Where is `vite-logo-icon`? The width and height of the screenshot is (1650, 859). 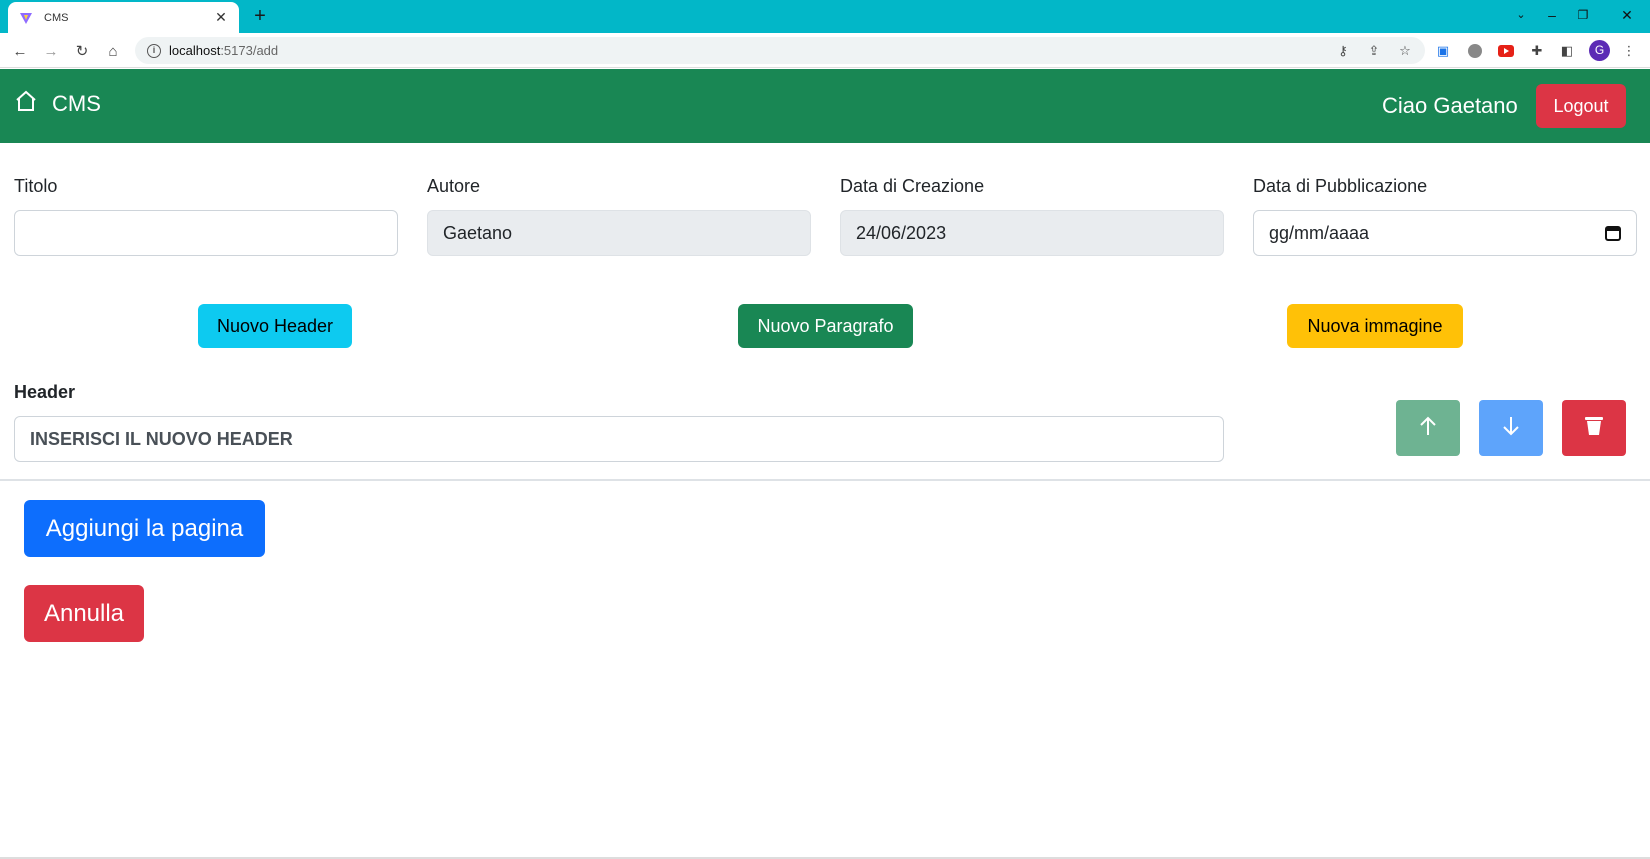
vite-logo-icon is located at coordinates (26, 18).